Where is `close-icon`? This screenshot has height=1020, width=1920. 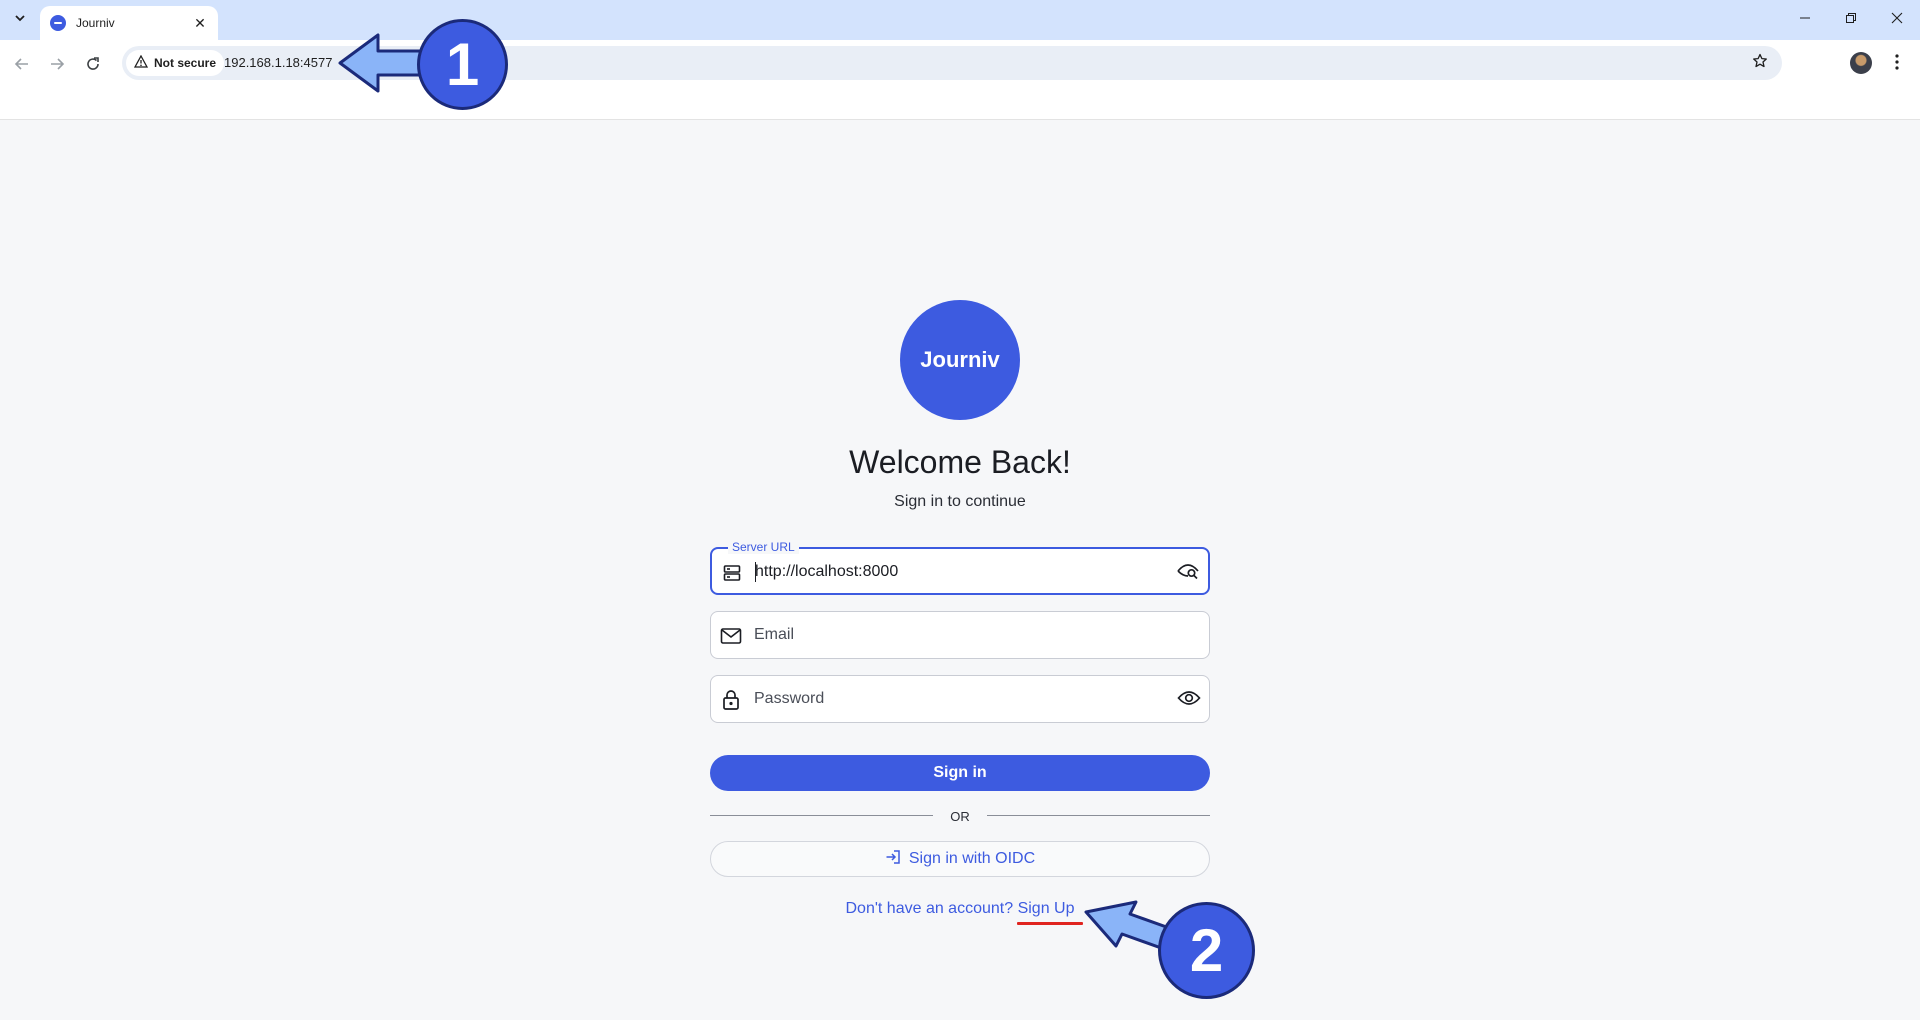 close-icon is located at coordinates (1897, 20).